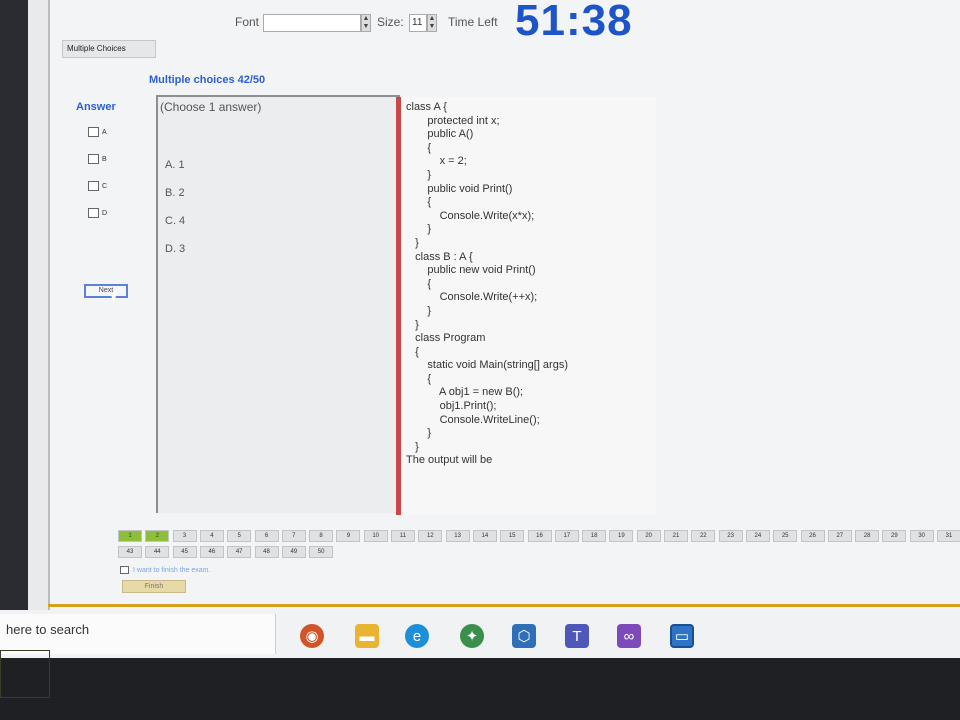 The image size is (960, 720). What do you see at coordinates (921, 536) in the screenshot?
I see `question-page-30: 30` at bounding box center [921, 536].